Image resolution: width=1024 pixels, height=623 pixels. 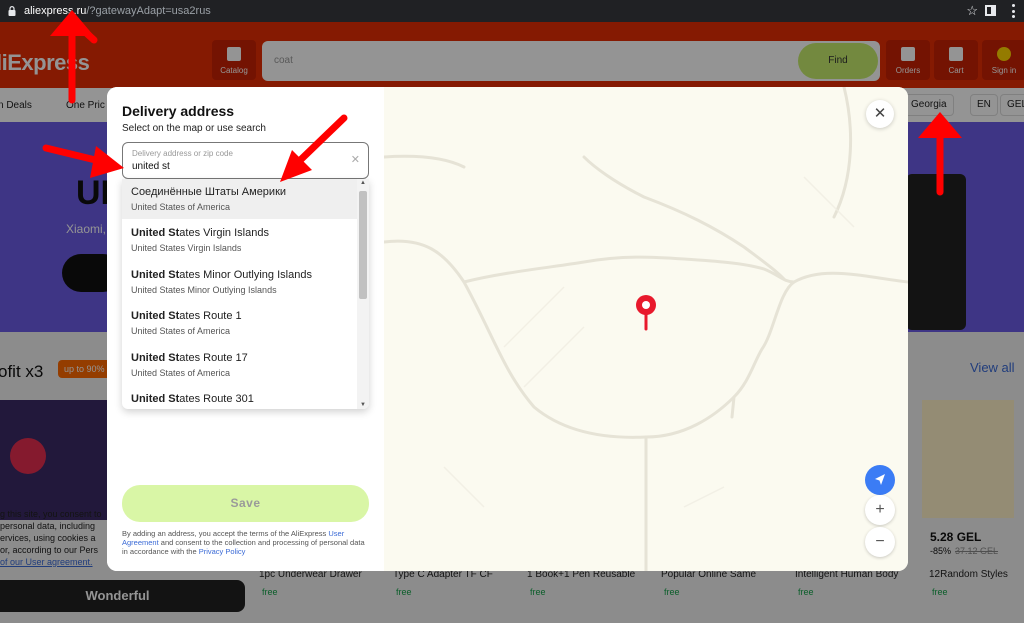 I want to click on arrow-up-region-icon, so click(x=940, y=154).